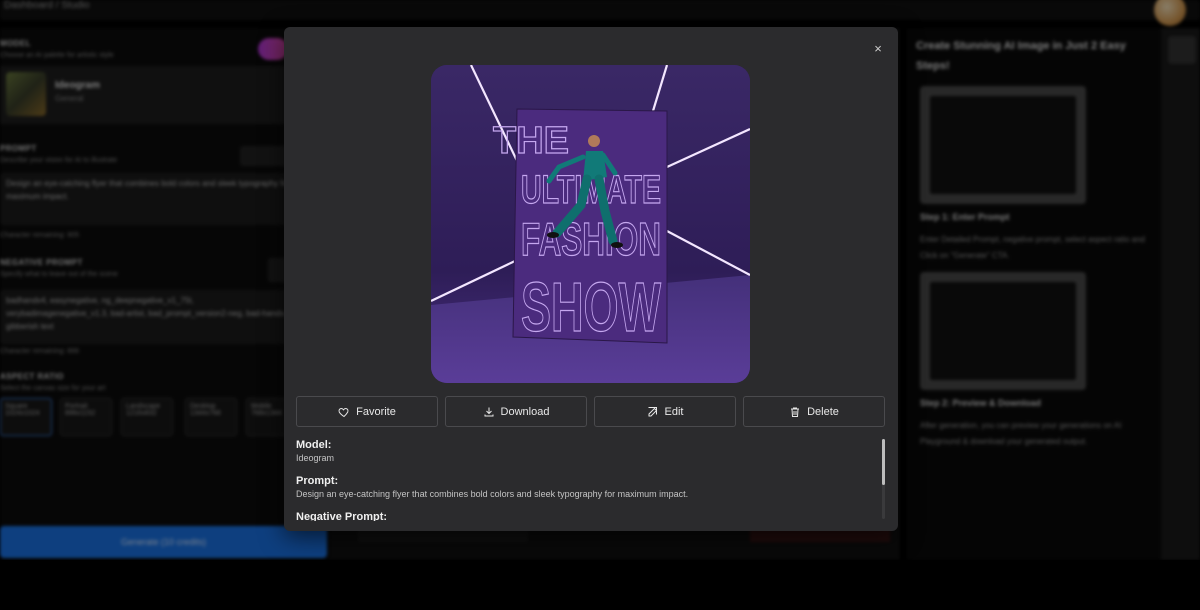  Describe the element at coordinates (878, 49) in the screenshot. I see `close-icon: ×` at that location.